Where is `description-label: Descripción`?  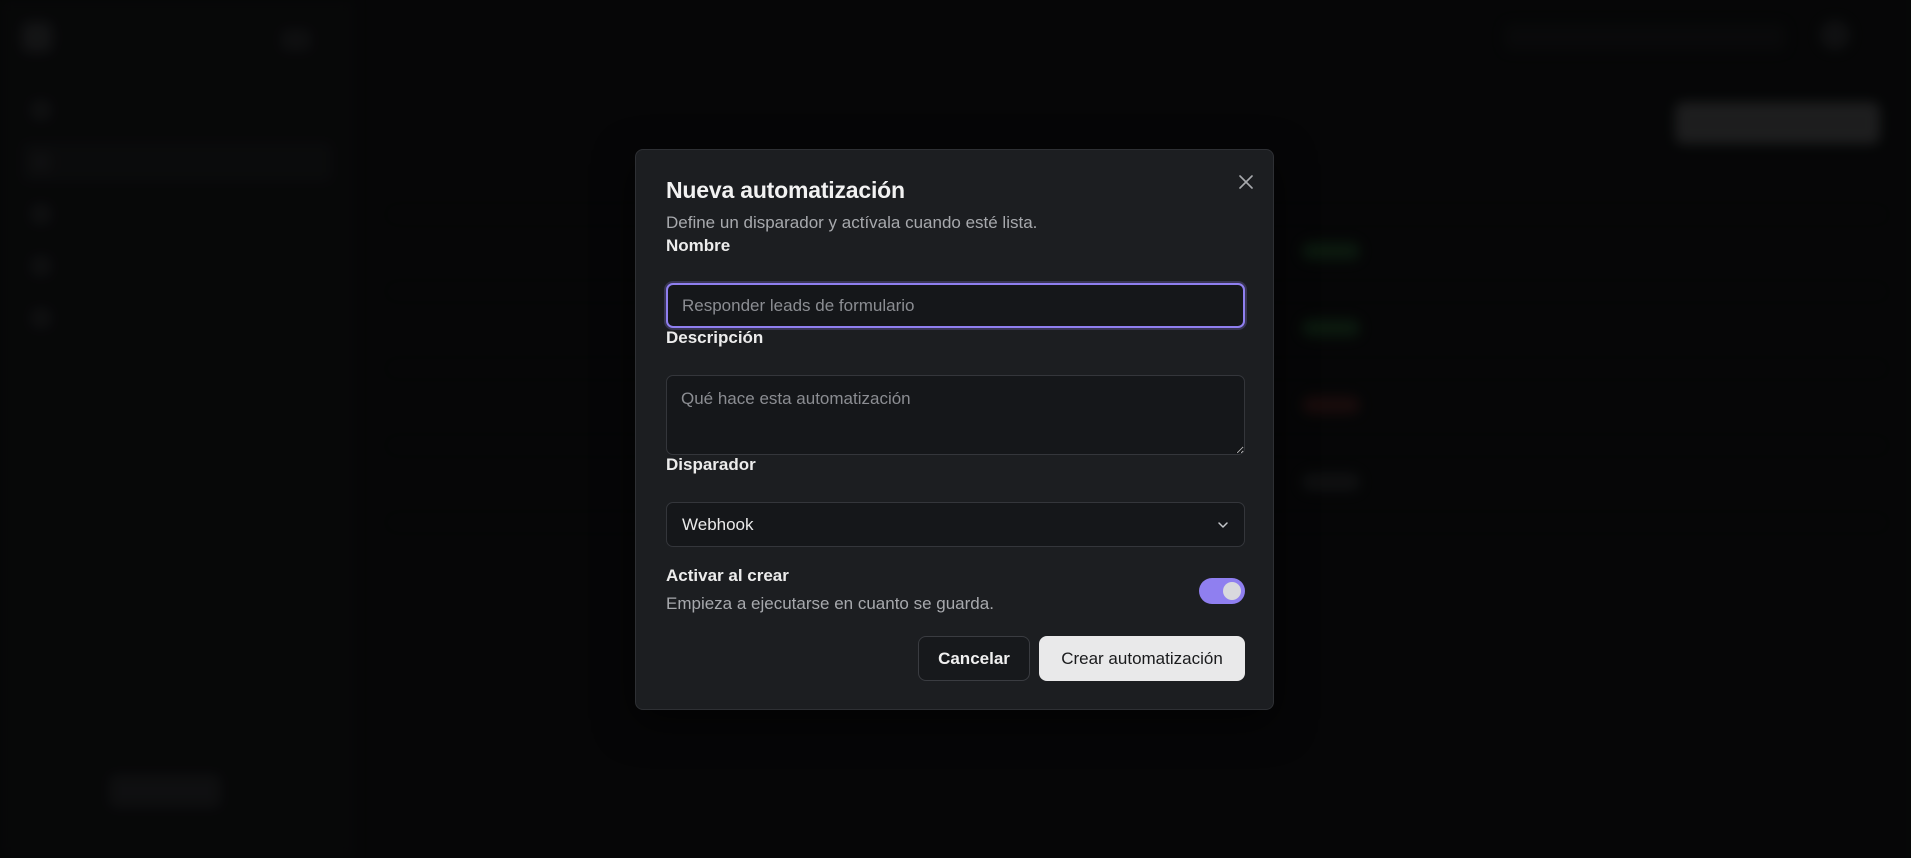
description-label: Descripción is located at coordinates (715, 337).